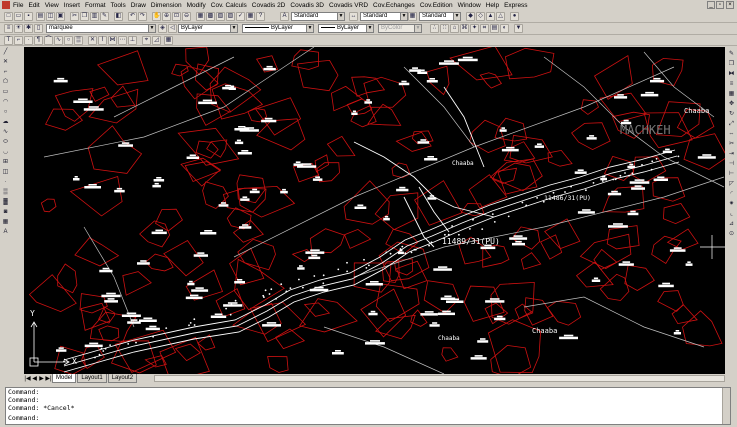 This screenshot has width=737, height=427. Describe the element at coordinates (731, 164) in the screenshot. I see `break-icon: ⊣` at that location.